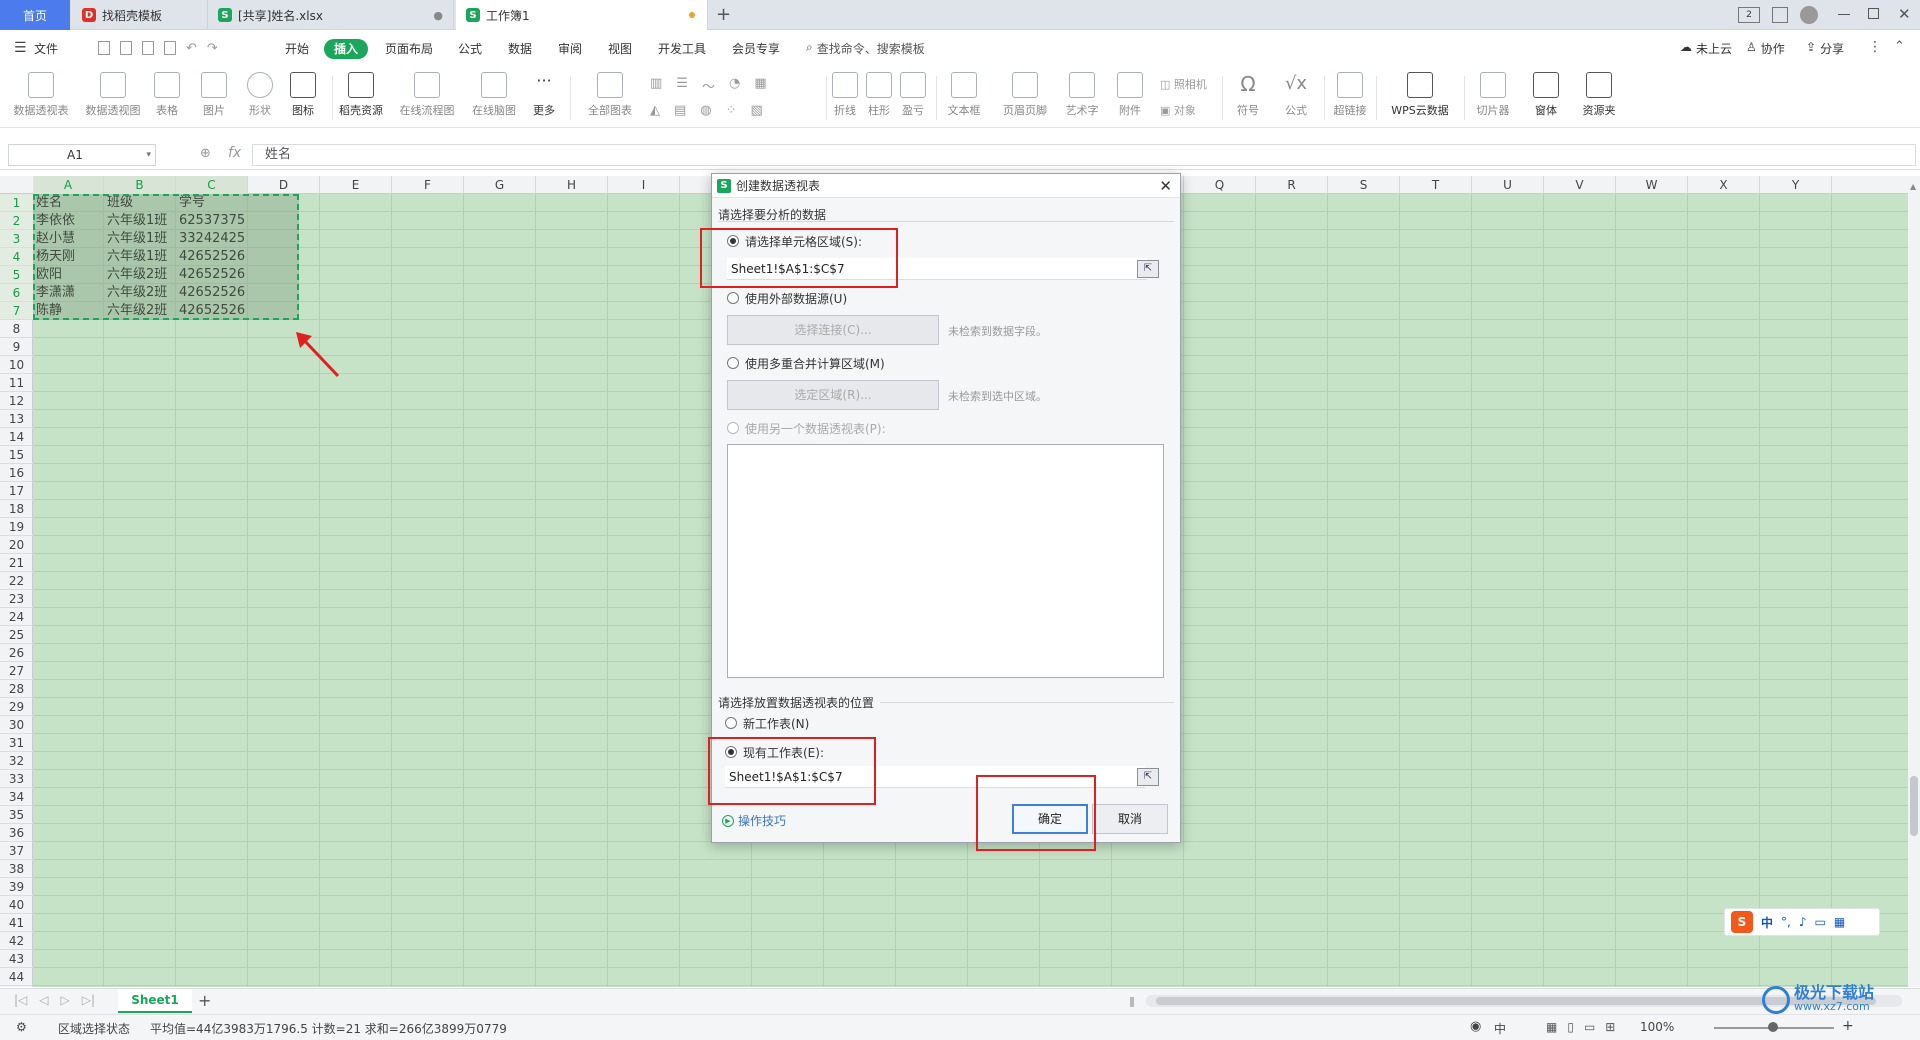 This screenshot has height=1040, width=1920. I want to click on row-header-20: 20, so click(16, 545).